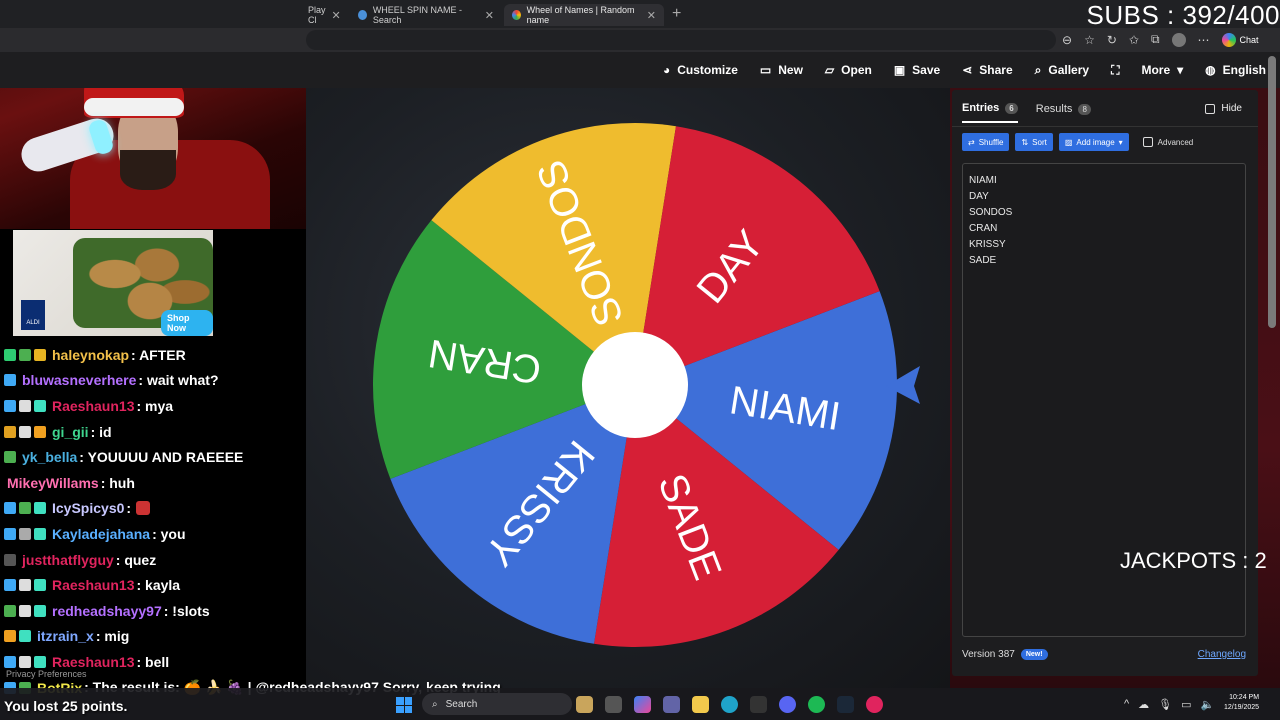 This screenshot has width=1280, height=720. Describe the element at coordinates (990, 112) in the screenshot. I see `tab-entries: Entries 6` at that location.